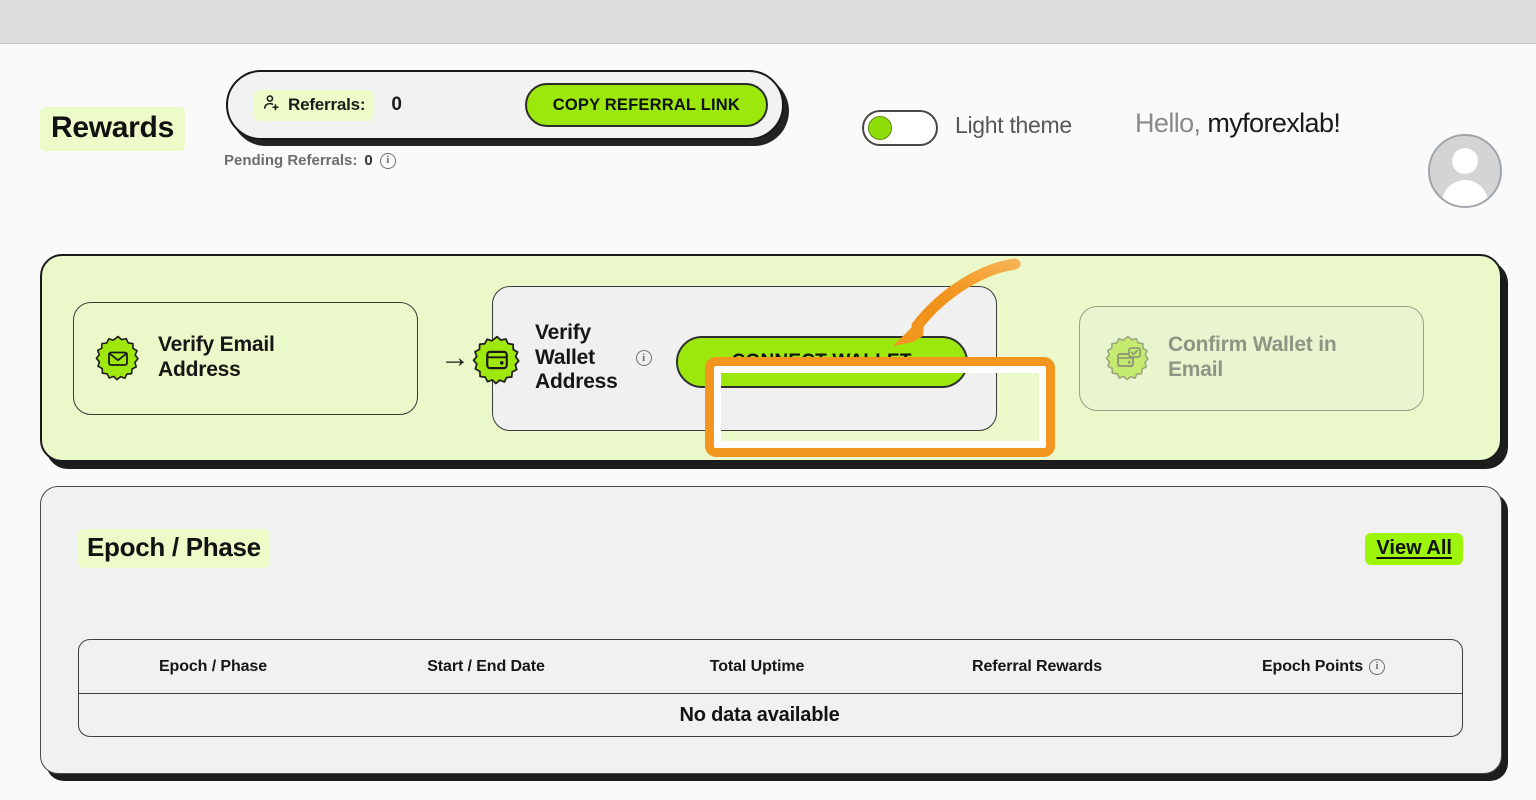 The width and height of the screenshot is (1536, 800). What do you see at coordinates (396, 104) in the screenshot?
I see `referrals-count: 0` at bounding box center [396, 104].